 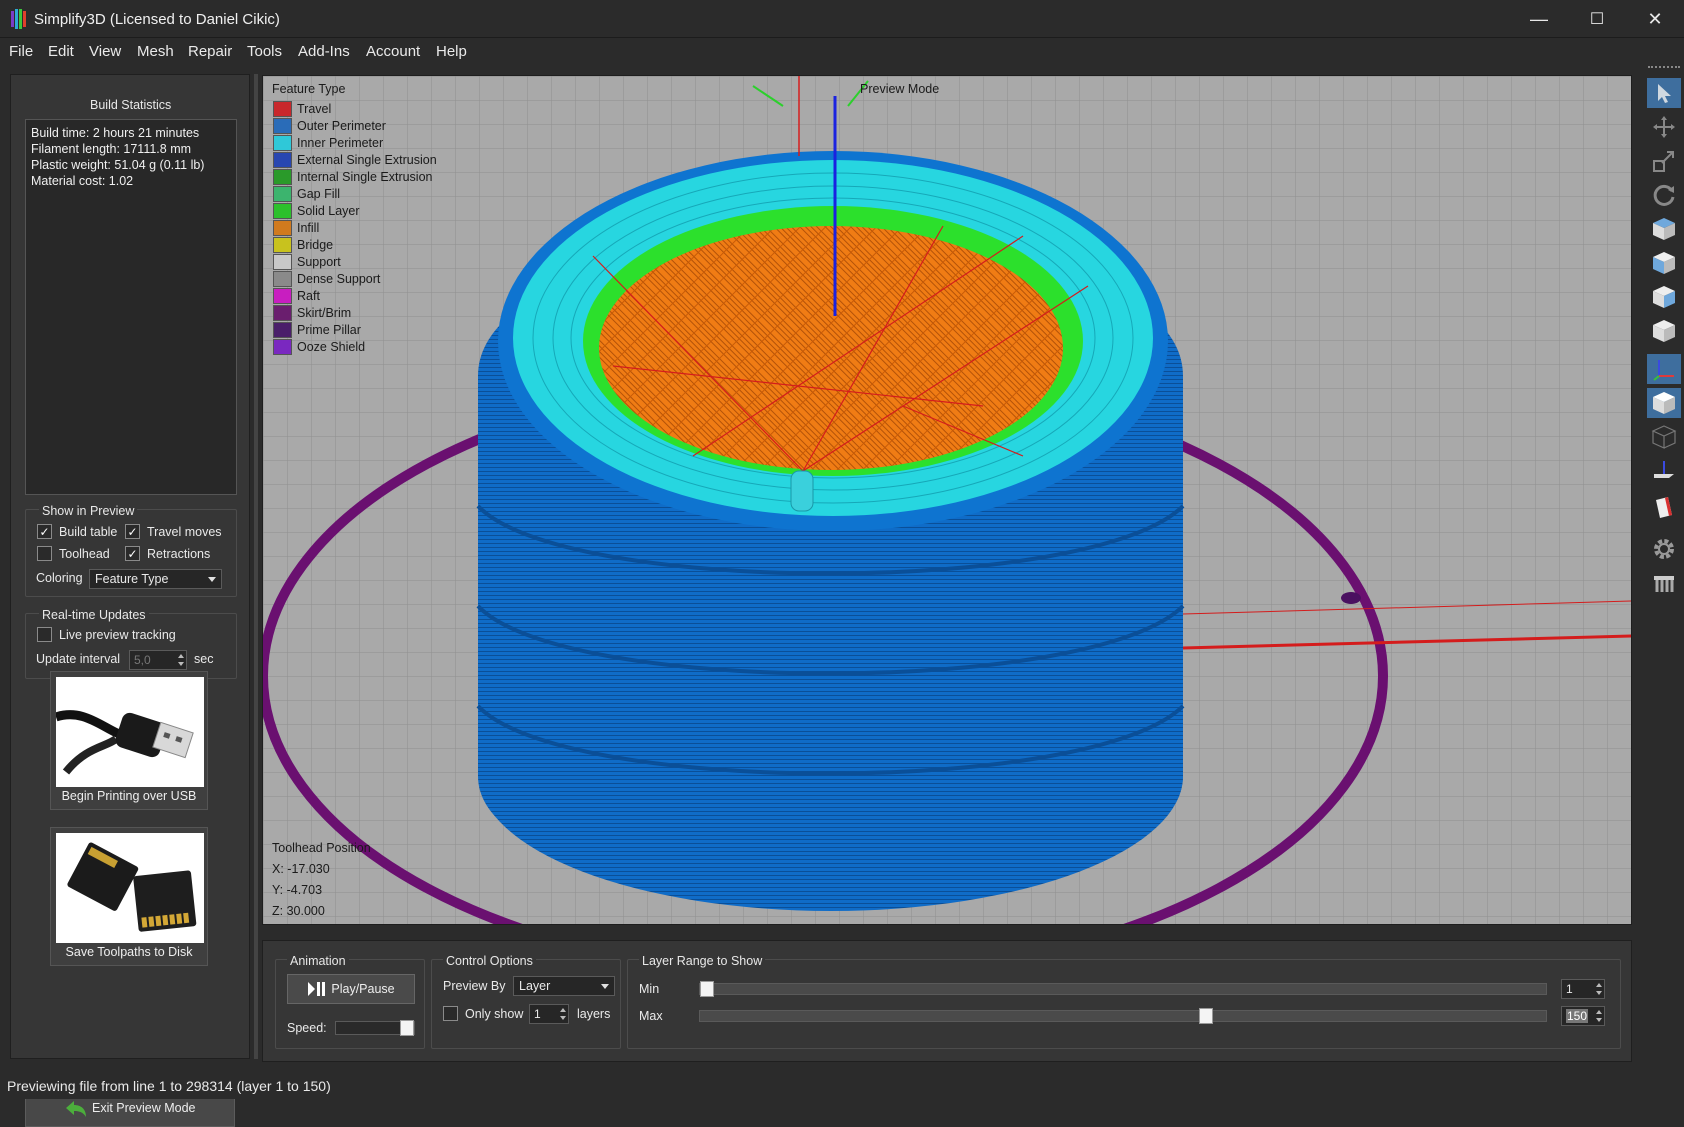 What do you see at coordinates (142, 660) in the screenshot?
I see `update-interval-value: 5,0` at bounding box center [142, 660].